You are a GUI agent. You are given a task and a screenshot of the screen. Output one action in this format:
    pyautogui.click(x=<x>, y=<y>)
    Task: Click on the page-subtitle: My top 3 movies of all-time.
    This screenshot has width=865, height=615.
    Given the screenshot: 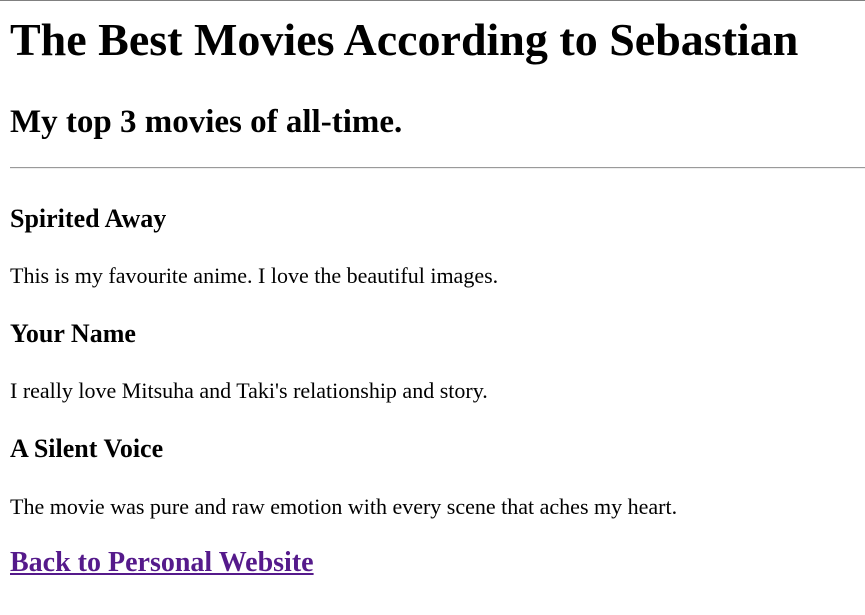 What is the action you would take?
    pyautogui.click(x=206, y=122)
    